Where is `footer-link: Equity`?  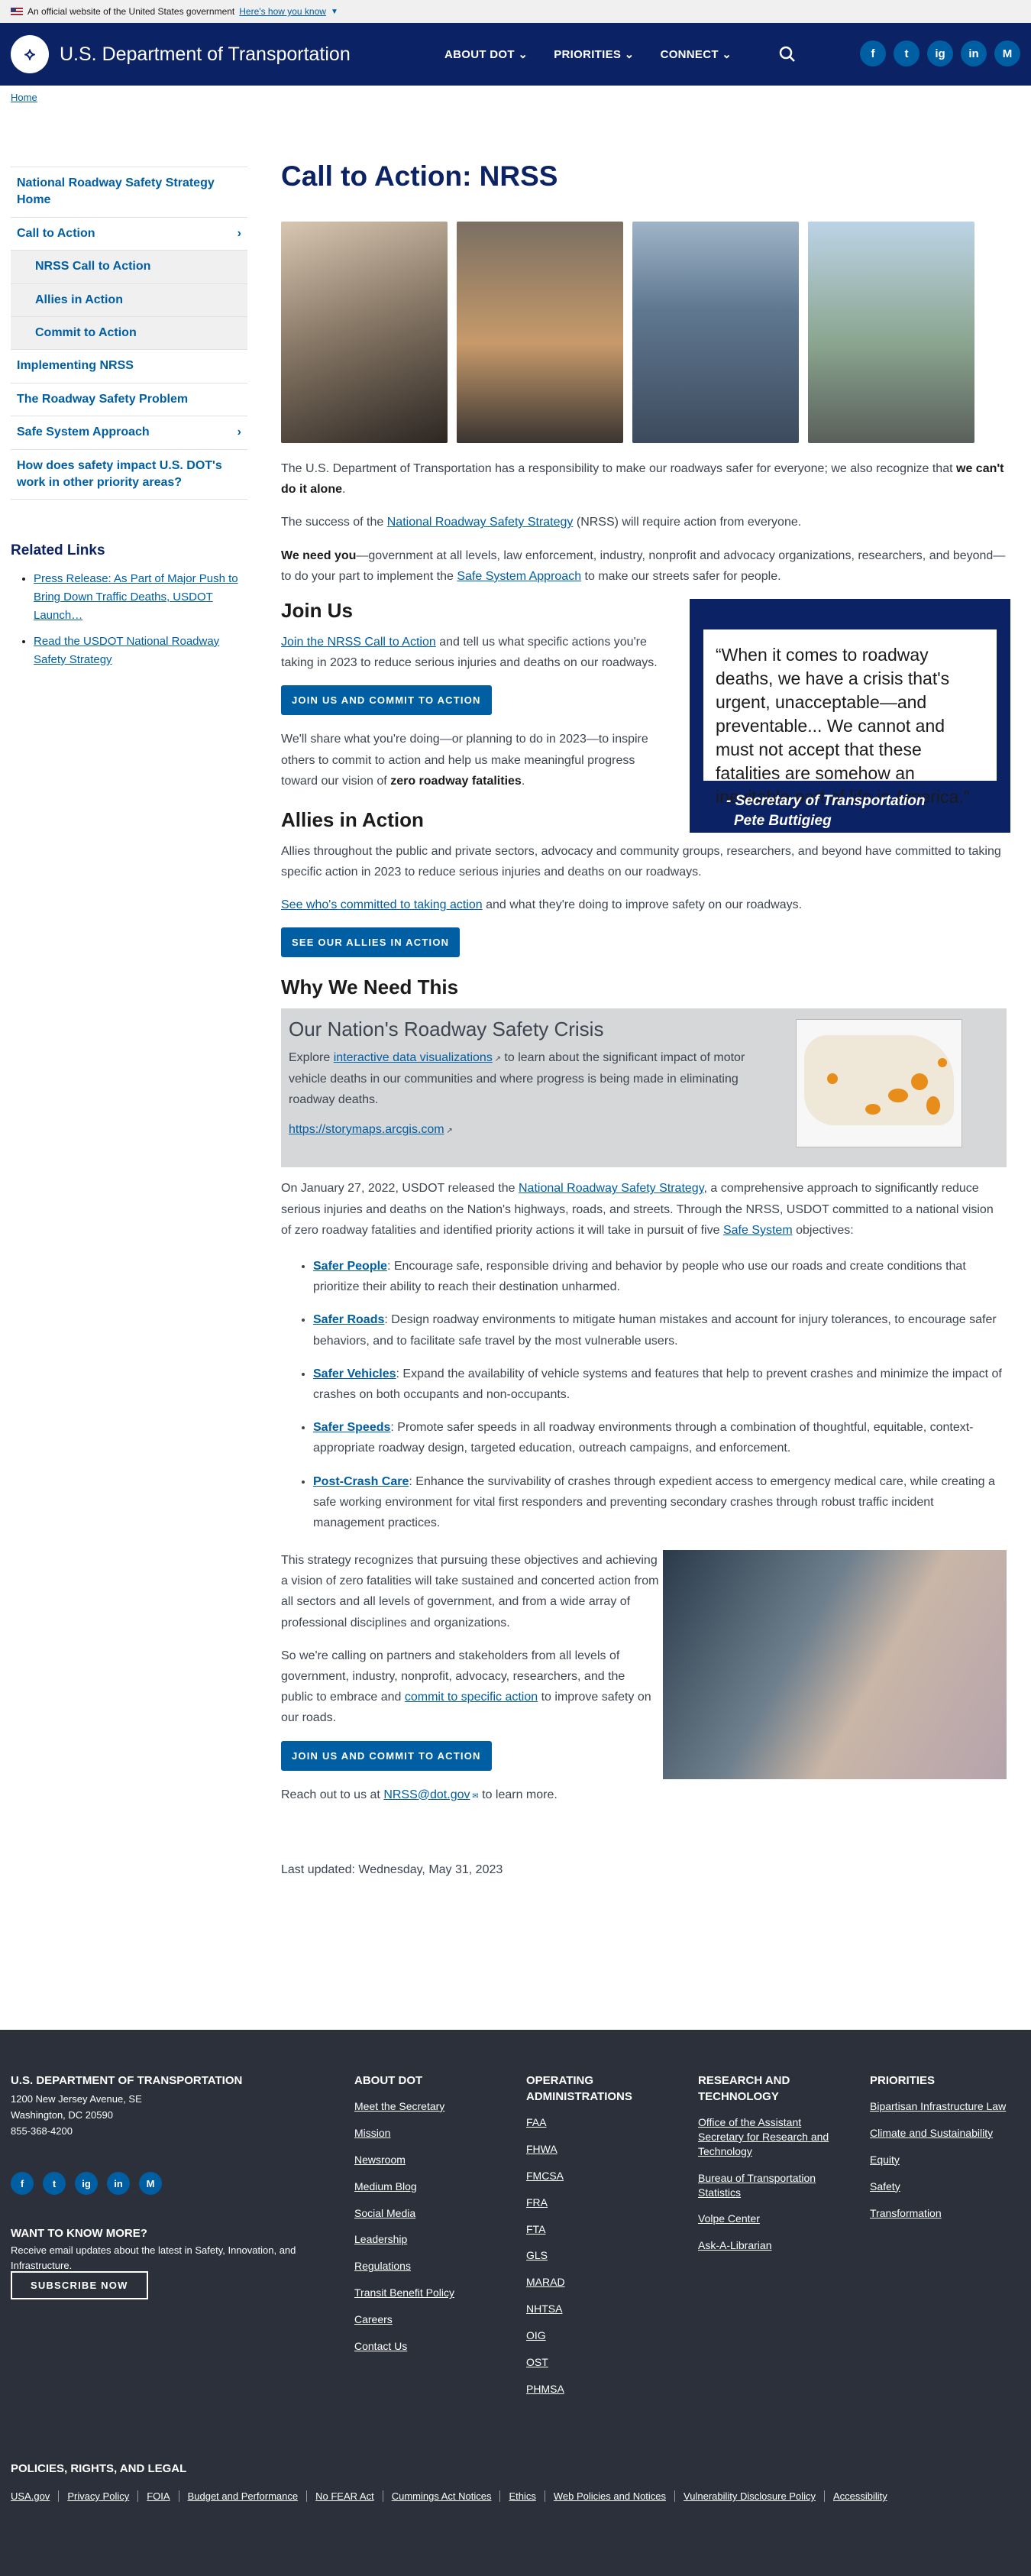
footer-link: Equity is located at coordinates (946, 2160).